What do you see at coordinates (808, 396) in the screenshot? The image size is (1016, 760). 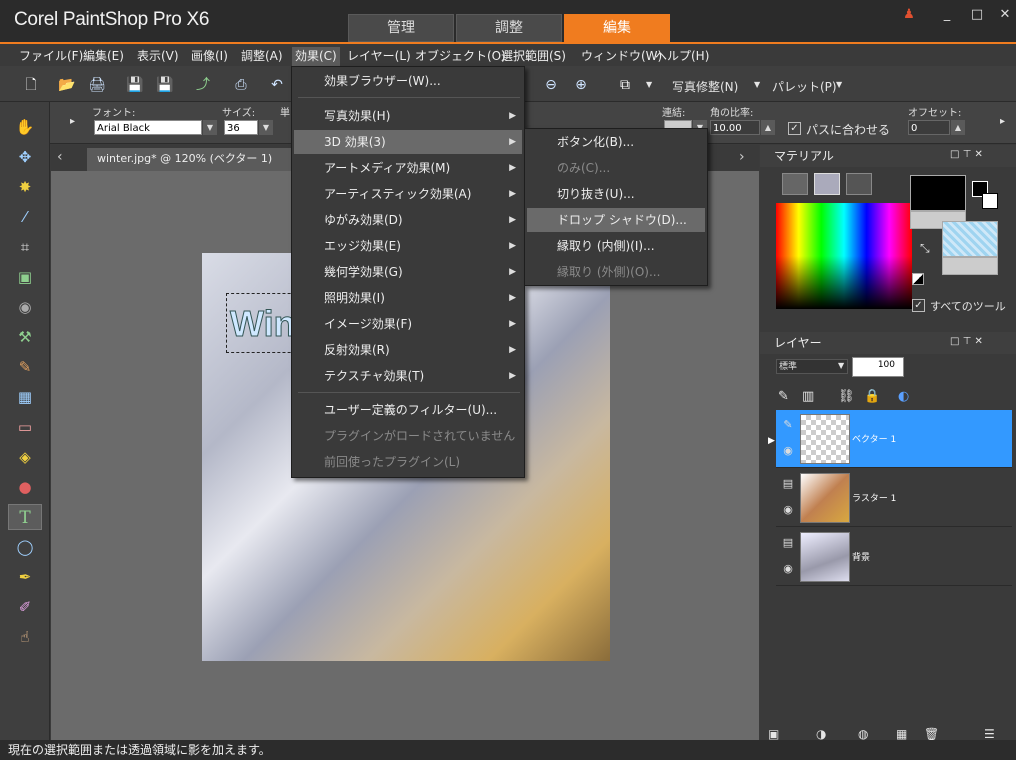 I see `mask-layer-icon: ▥` at bounding box center [808, 396].